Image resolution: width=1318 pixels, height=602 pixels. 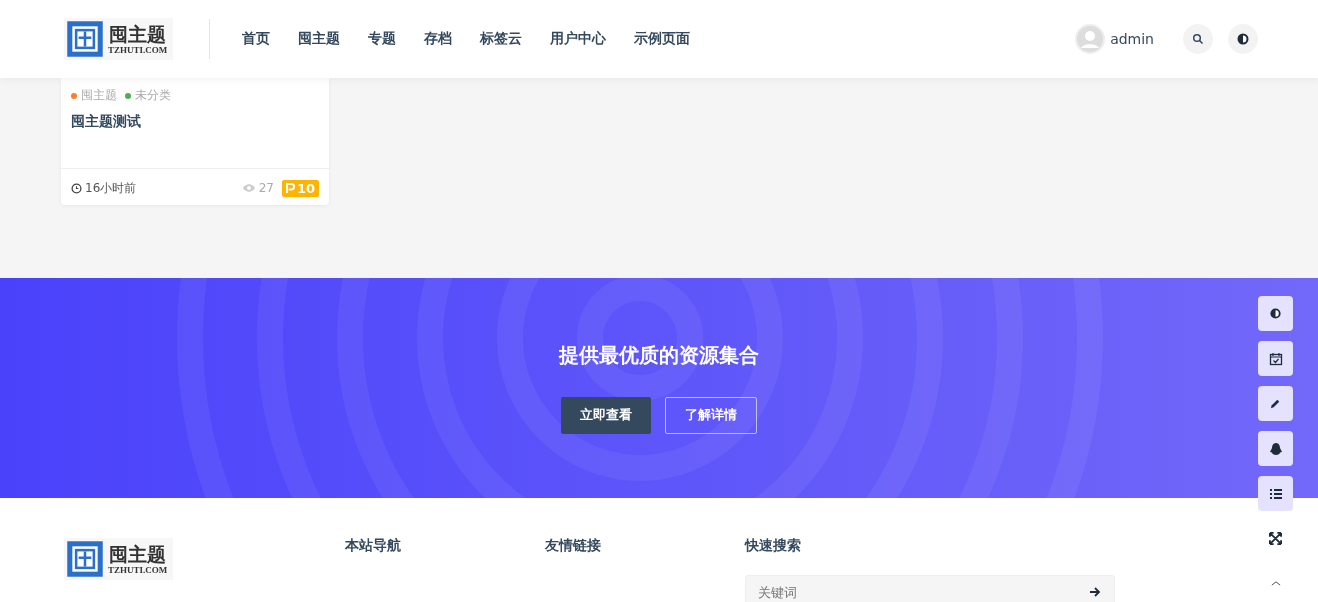 What do you see at coordinates (774, 546) in the screenshot?
I see `footer-heading: 快速搜索` at bounding box center [774, 546].